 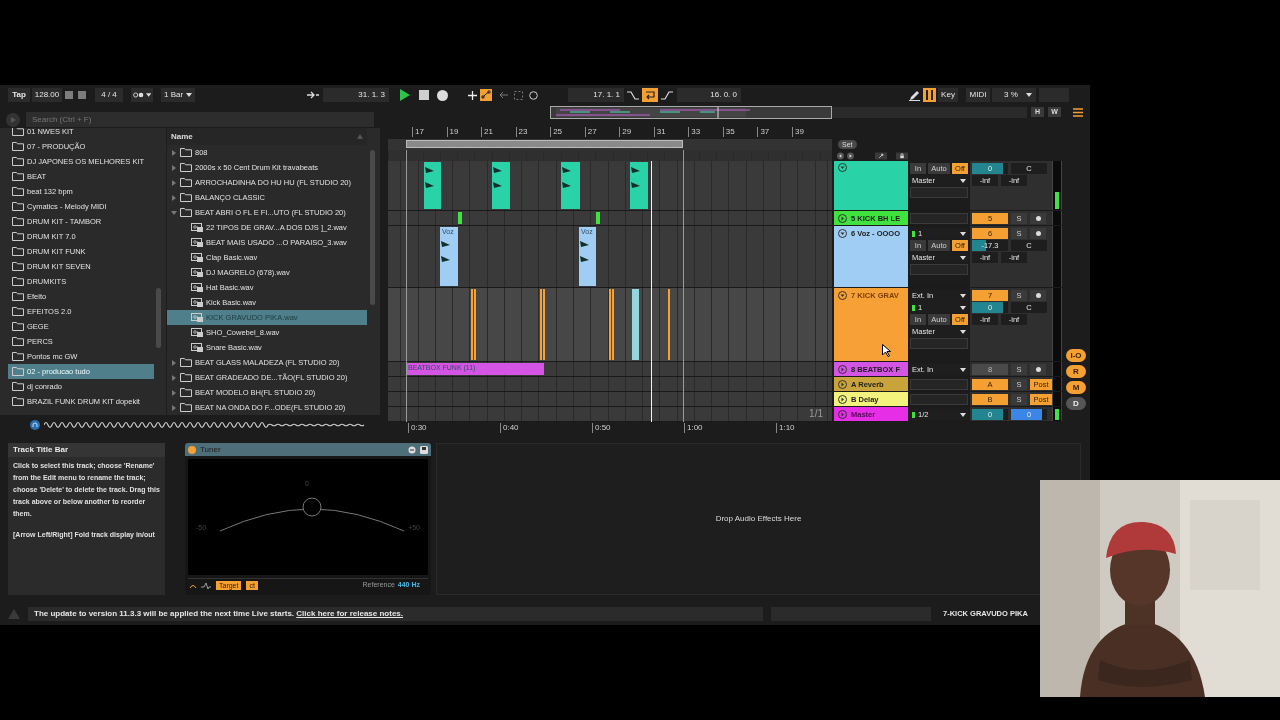 What do you see at coordinates (210, 449) in the screenshot?
I see `device-title: Tuner` at bounding box center [210, 449].